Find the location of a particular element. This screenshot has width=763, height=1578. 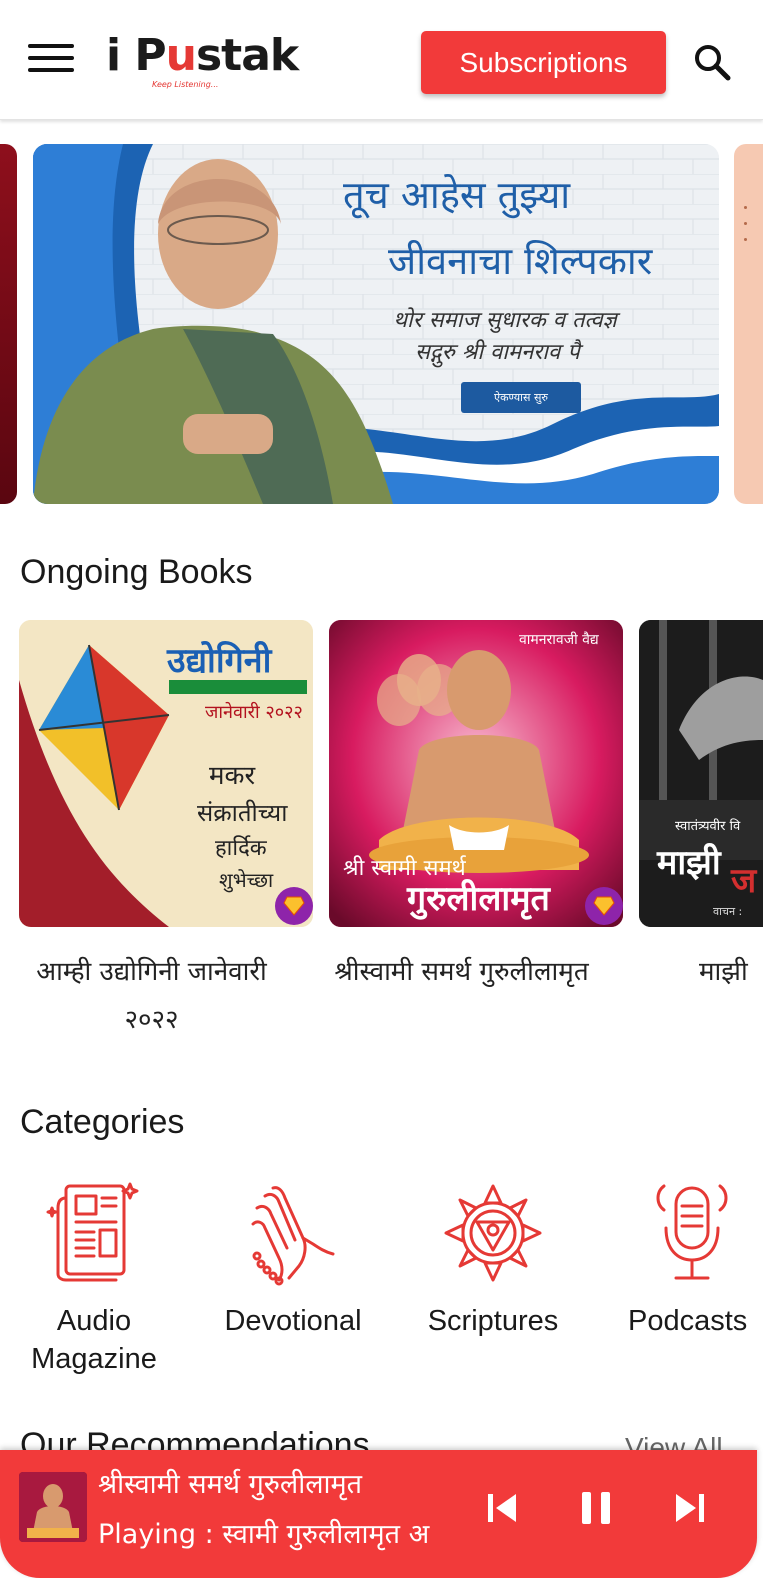

cover-greeting-2: संक्रातीच्या is located at coordinates (242, 813).